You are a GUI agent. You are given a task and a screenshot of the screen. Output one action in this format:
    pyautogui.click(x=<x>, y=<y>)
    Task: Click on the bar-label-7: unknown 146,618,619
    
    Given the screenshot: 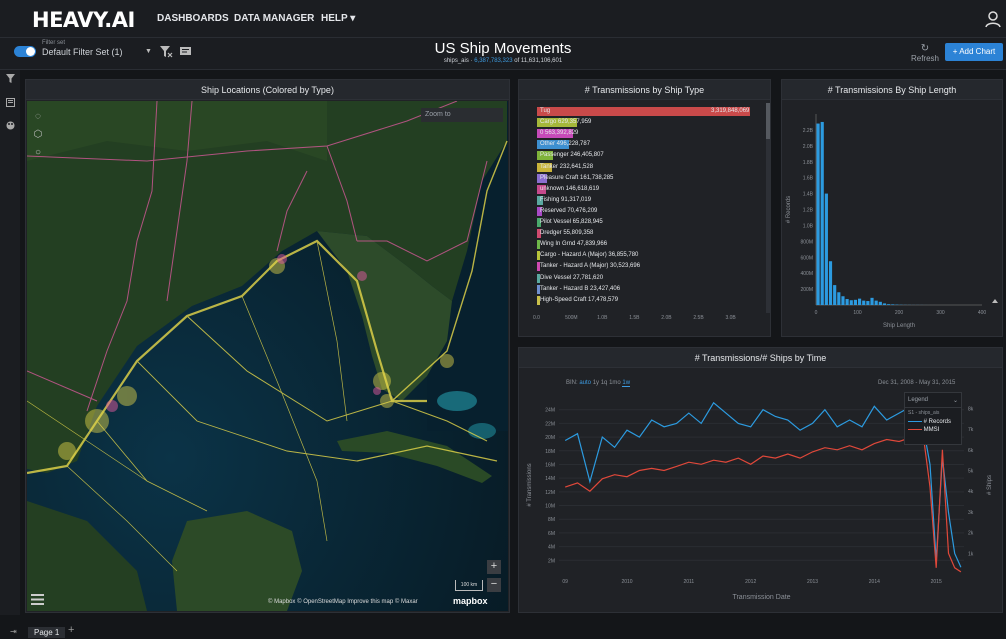 What is the action you would take?
    pyautogui.click(x=570, y=188)
    